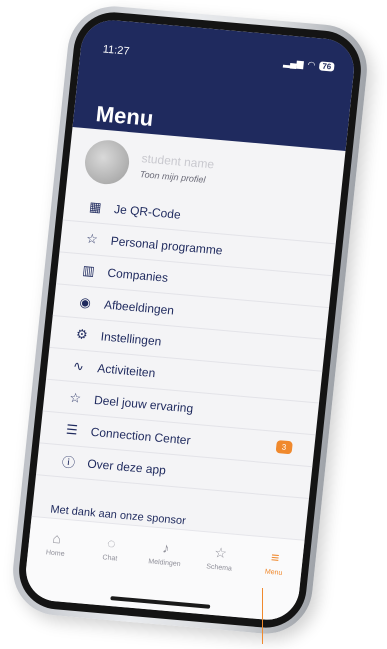  Describe the element at coordinates (147, 211) in the screenshot. I see `menu-item-label: Je QR-Code` at that location.